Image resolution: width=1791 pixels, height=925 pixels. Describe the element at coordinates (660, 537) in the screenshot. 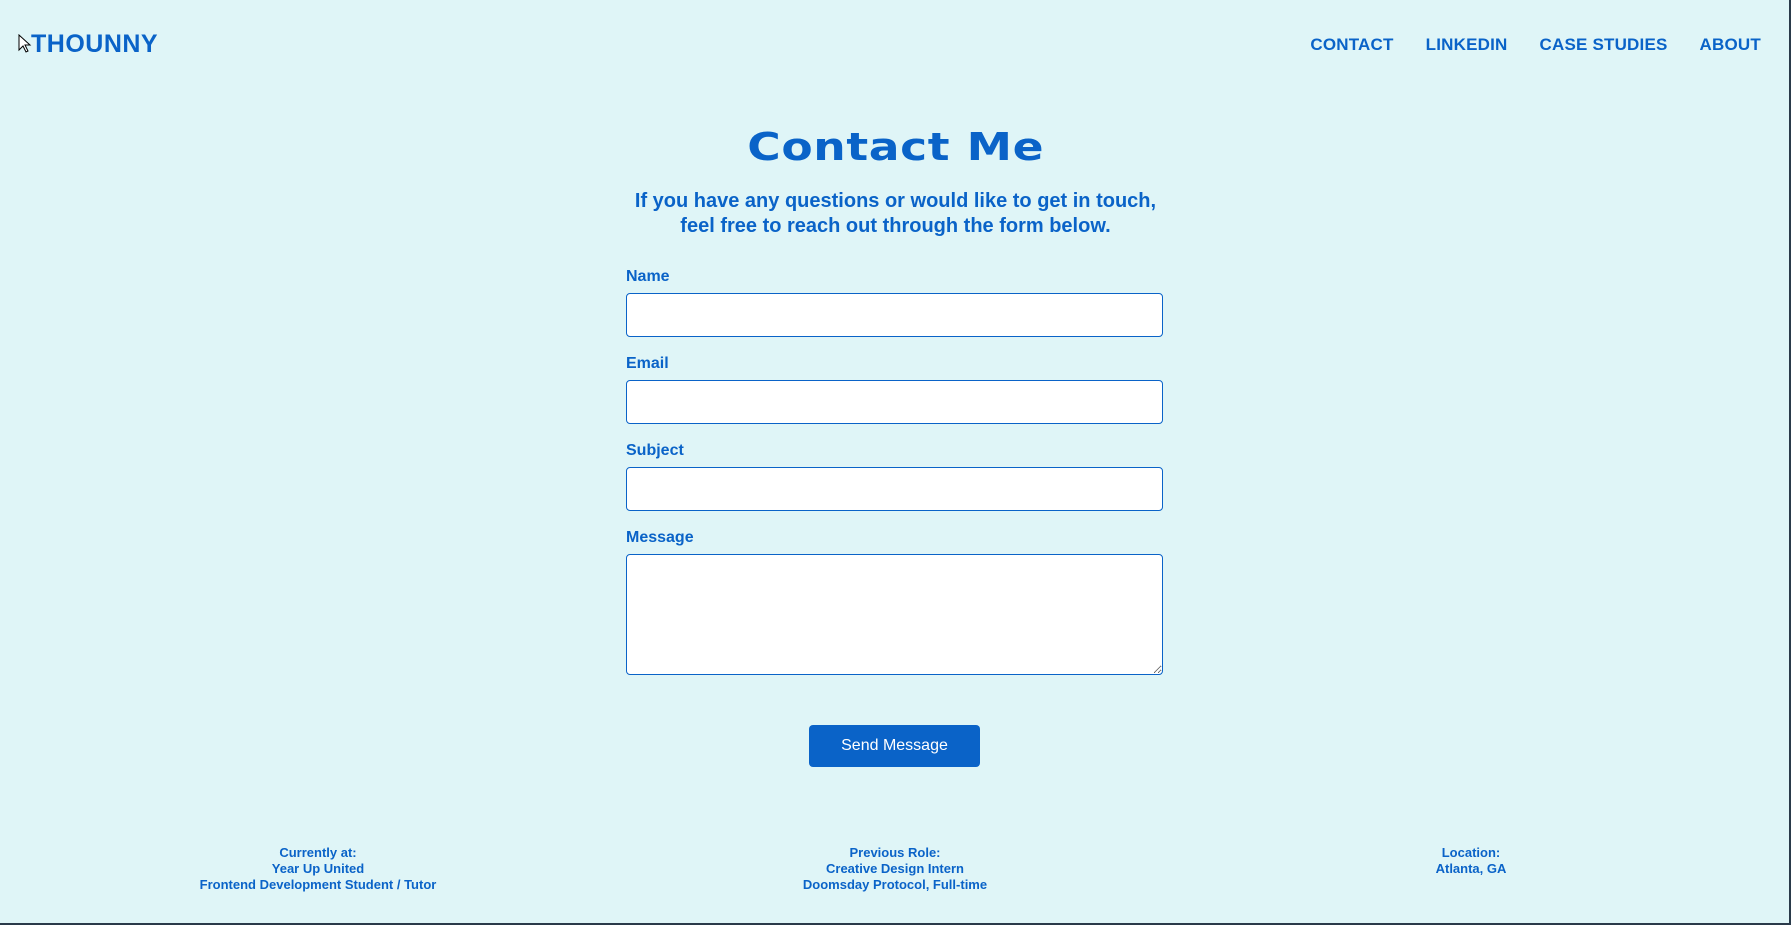

I see `message-label: Message` at that location.